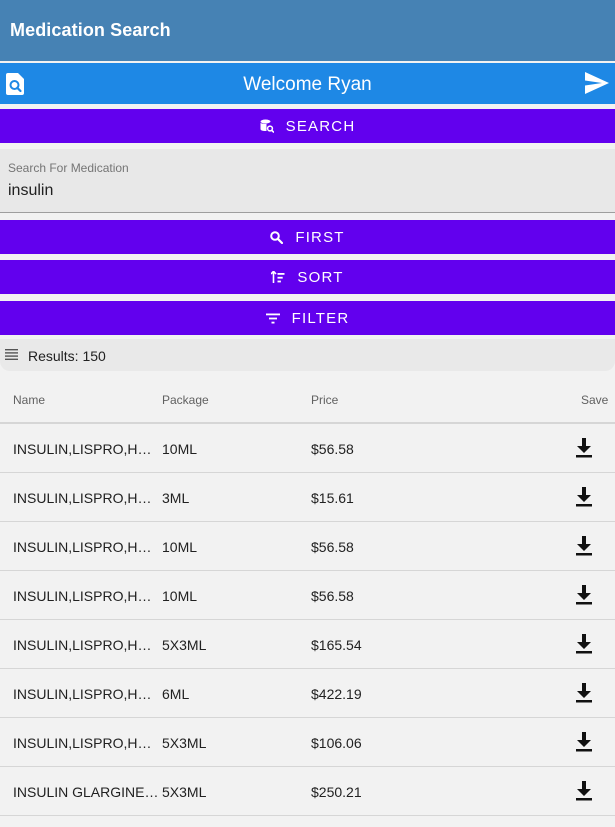 The width and height of the screenshot is (615, 827). What do you see at coordinates (90, 30) in the screenshot?
I see `app-title: Medication Search` at bounding box center [90, 30].